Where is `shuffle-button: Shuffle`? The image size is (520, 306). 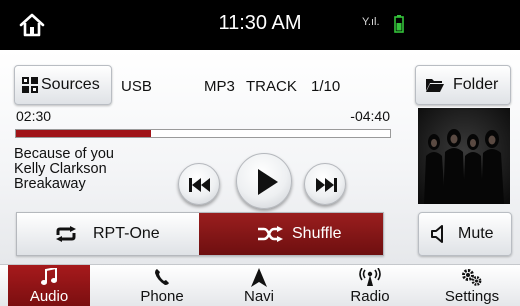
shuffle-button: Shuffle is located at coordinates (291, 234).